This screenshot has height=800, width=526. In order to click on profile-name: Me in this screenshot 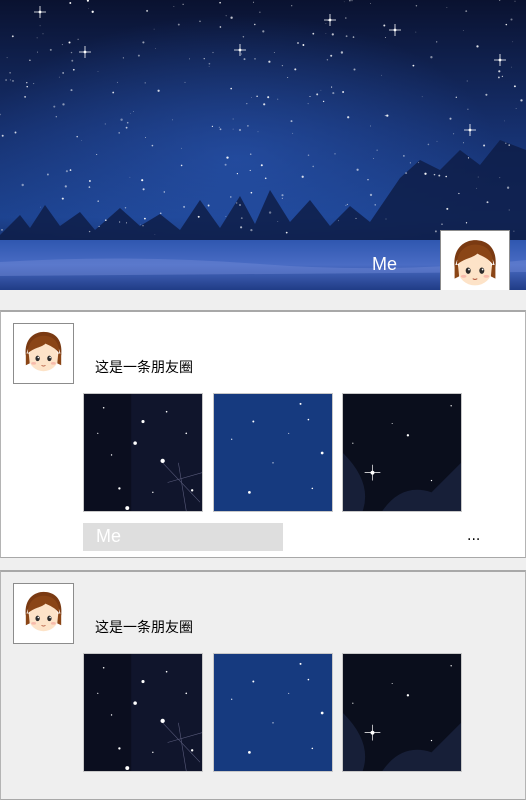, I will do `click(384, 264)`.